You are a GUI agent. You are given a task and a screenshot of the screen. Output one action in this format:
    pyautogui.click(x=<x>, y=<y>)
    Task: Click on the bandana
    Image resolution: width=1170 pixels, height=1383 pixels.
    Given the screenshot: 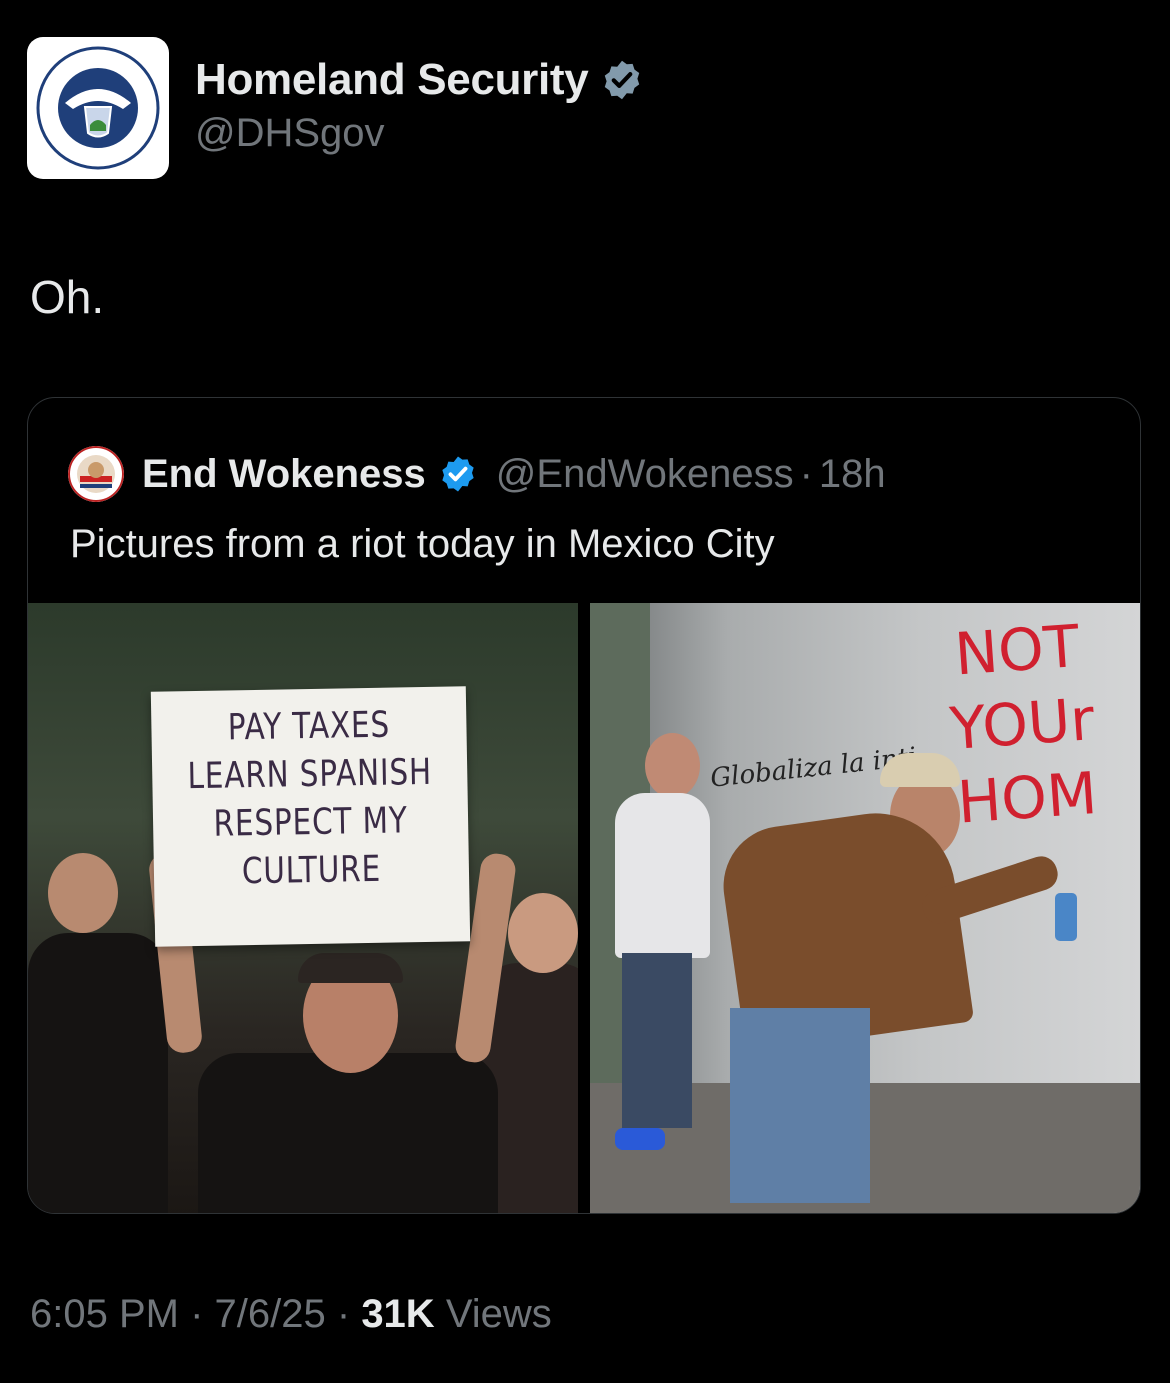 What is the action you would take?
    pyautogui.click(x=350, y=968)
    